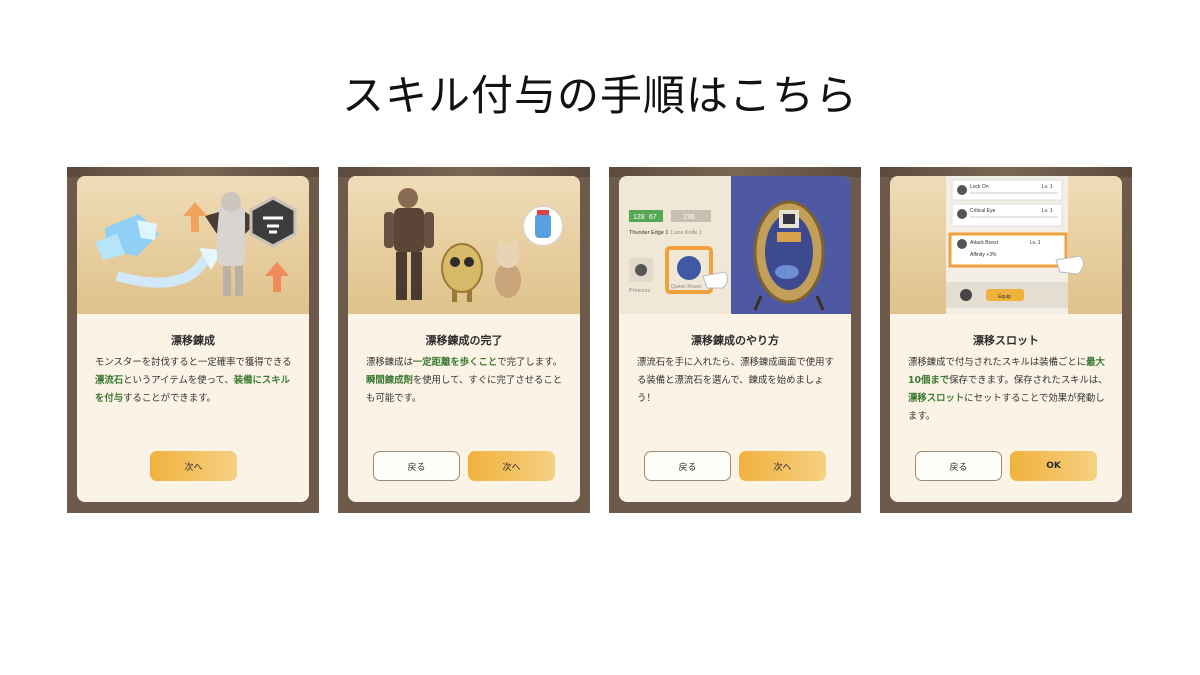 Image resolution: width=1200 pixels, height=675 pixels. What do you see at coordinates (1001, 398) in the screenshot?
I see `body-text: にセットすること` at bounding box center [1001, 398].